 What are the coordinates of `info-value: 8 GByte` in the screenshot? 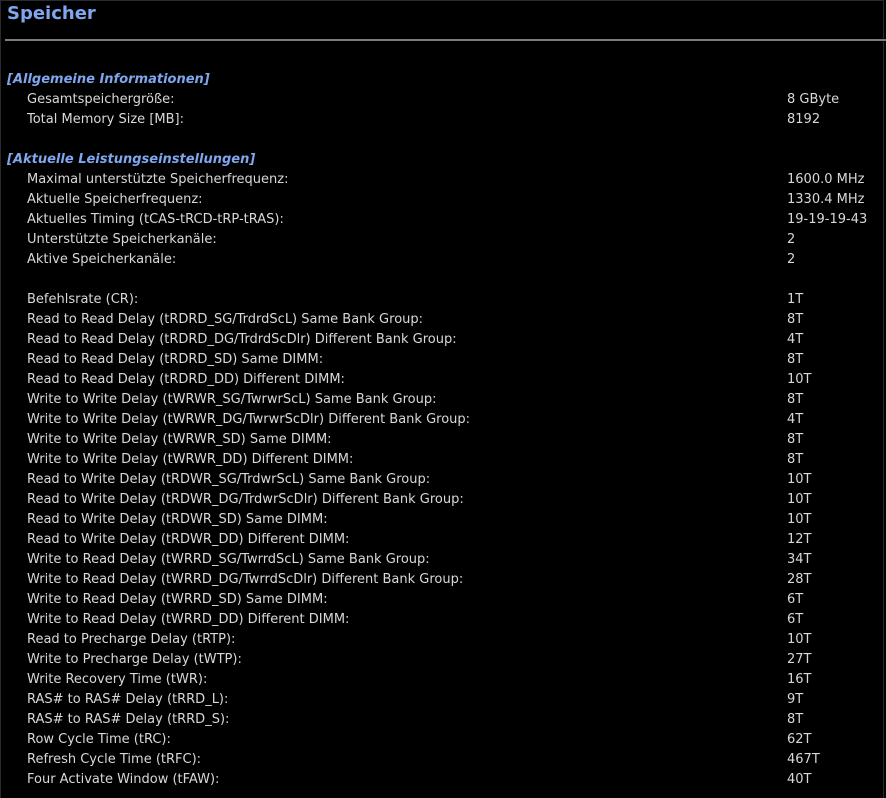 It's located at (813, 99).